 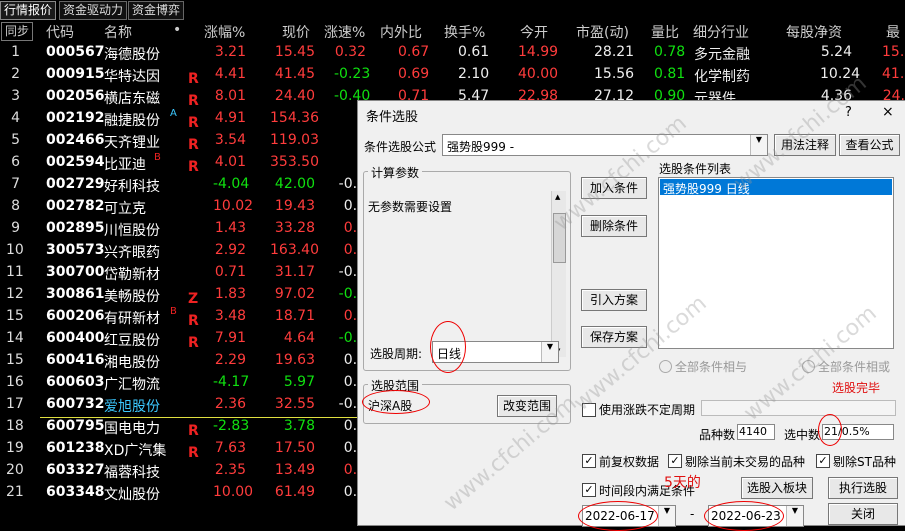 I want to click on stock-name: 可立克, so click(x=125, y=209).